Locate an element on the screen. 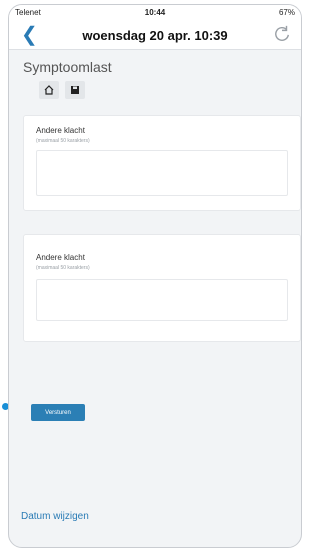 Image resolution: width=320 pixels, height=550 pixels. change-date-link: Datum wijzigen is located at coordinates (55, 516).